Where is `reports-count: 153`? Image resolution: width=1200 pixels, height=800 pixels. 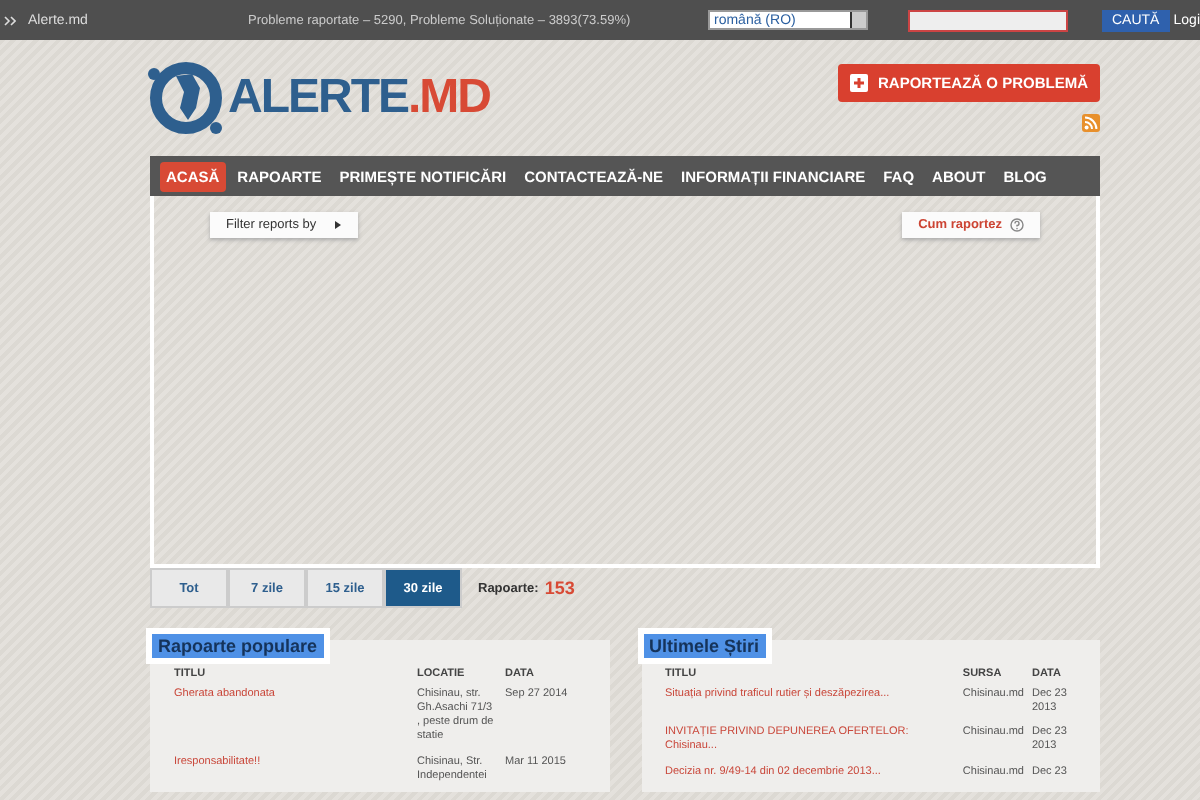 reports-count: 153 is located at coordinates (559, 588).